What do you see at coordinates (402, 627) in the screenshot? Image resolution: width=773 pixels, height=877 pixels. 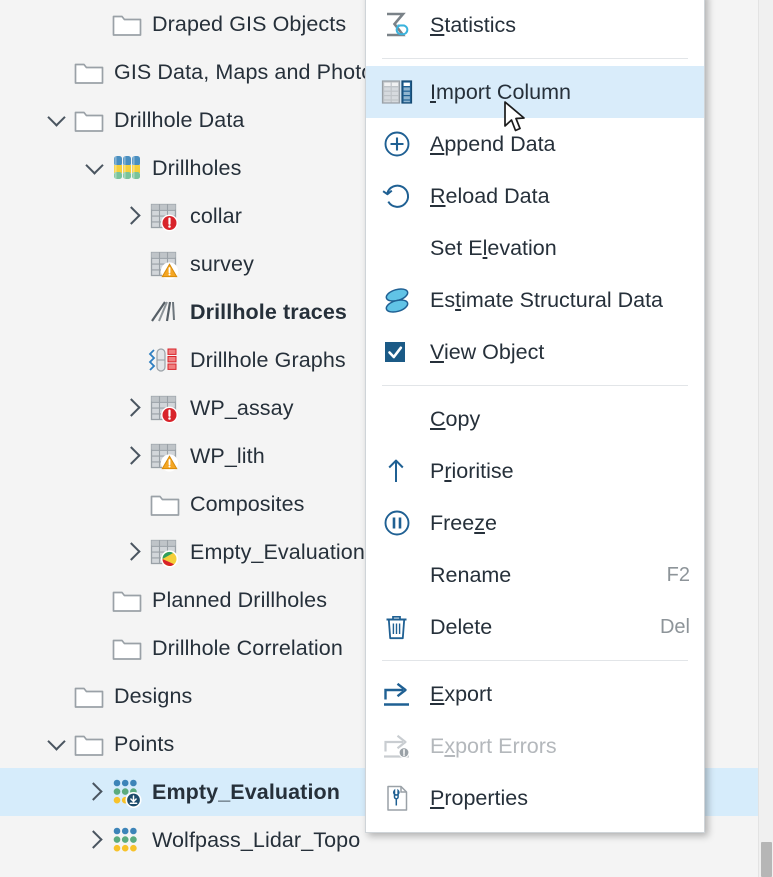 I see `trash-icon` at bounding box center [402, 627].